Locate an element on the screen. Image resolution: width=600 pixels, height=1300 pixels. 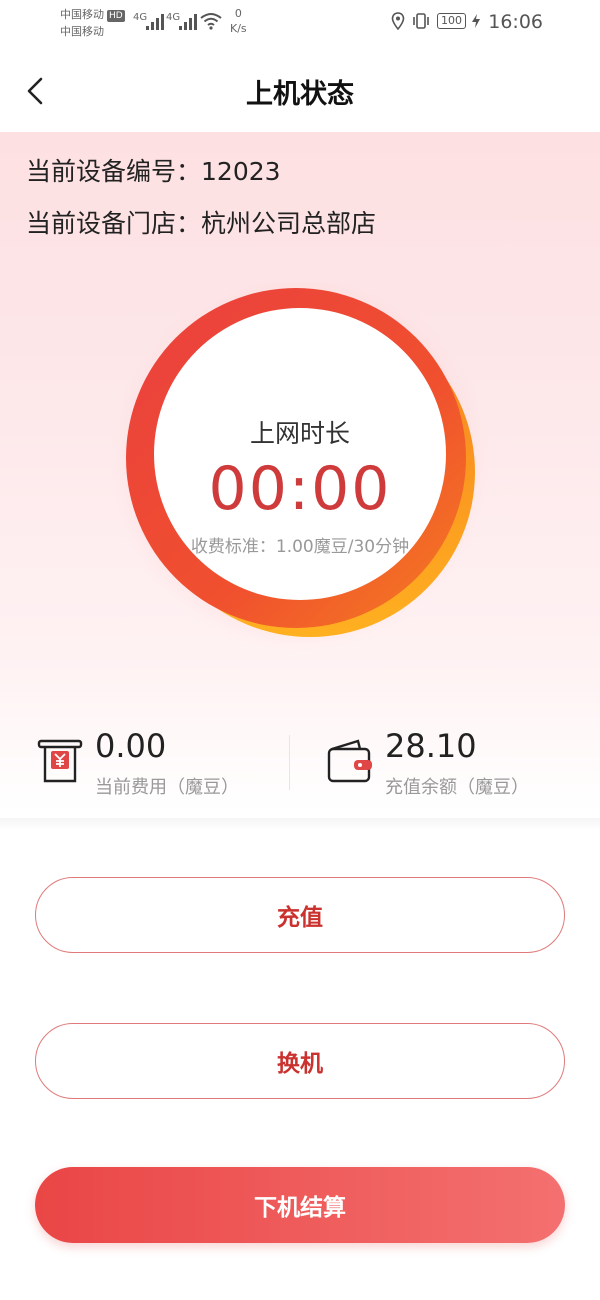
device-number: 12023 is located at coordinates (241, 171).